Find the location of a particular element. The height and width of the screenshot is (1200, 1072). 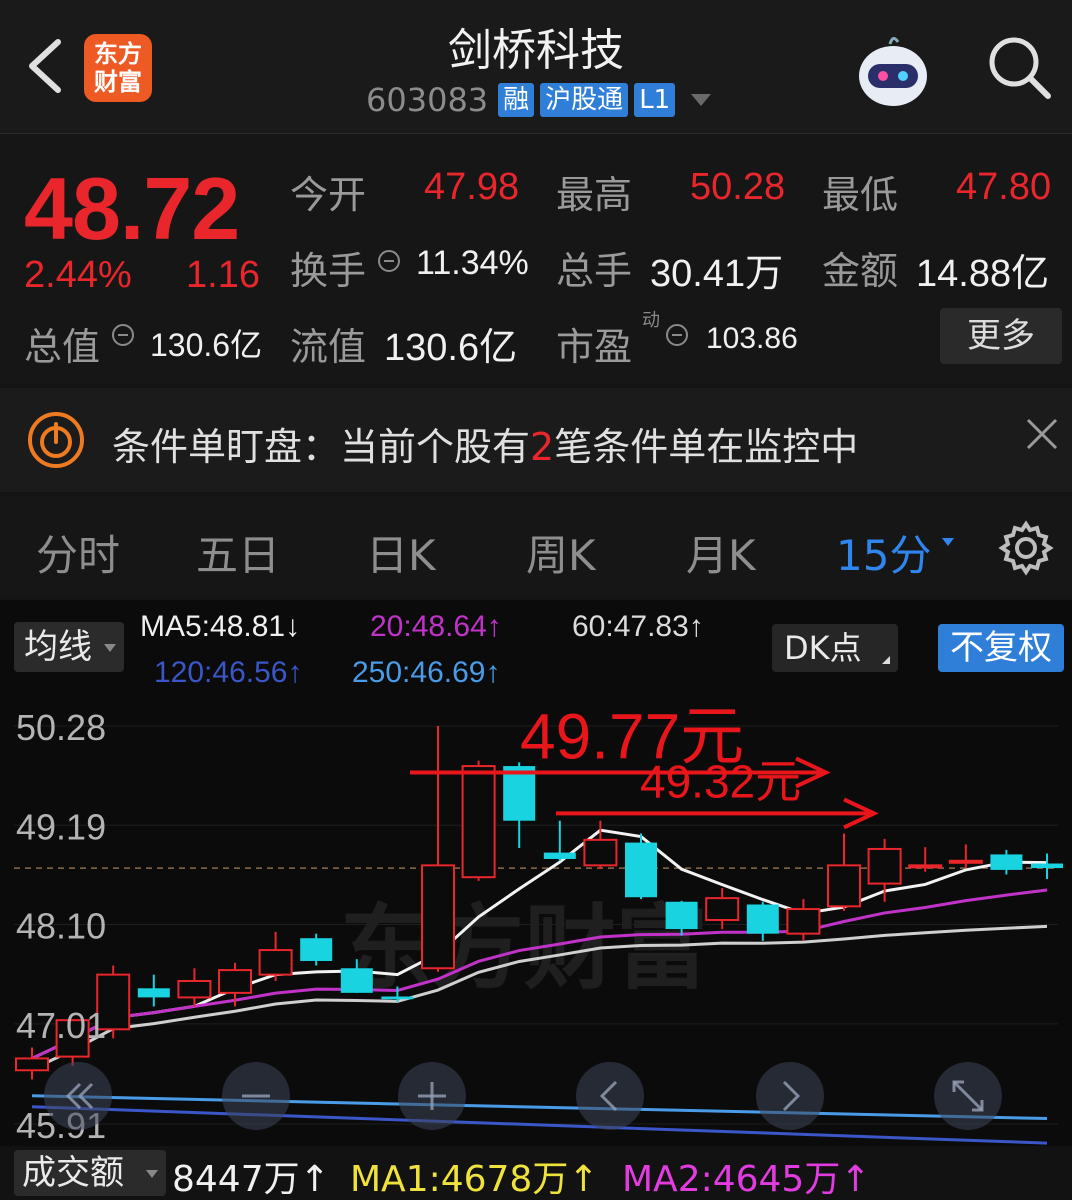

conditional-order-banner: 条件单盯盘：当前个股有2笔条件单在监控中 is located at coordinates (536, 440).